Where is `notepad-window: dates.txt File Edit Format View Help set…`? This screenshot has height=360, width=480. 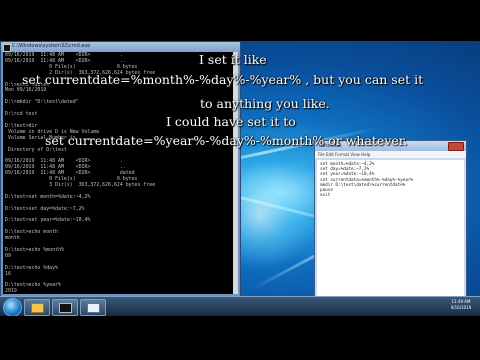 notepad-window: dates.txt File Edit Format View Help set… is located at coordinates (390, 220).